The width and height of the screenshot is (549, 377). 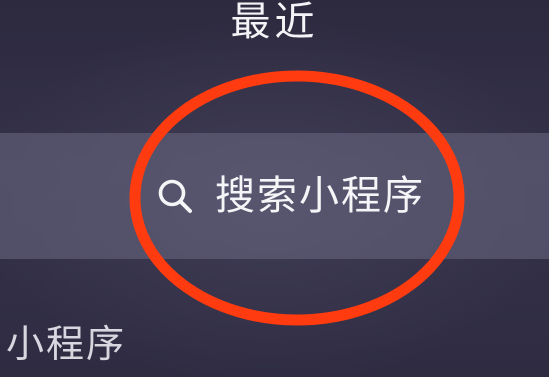 What do you see at coordinates (175, 196) in the screenshot?
I see `search-icon` at bounding box center [175, 196].